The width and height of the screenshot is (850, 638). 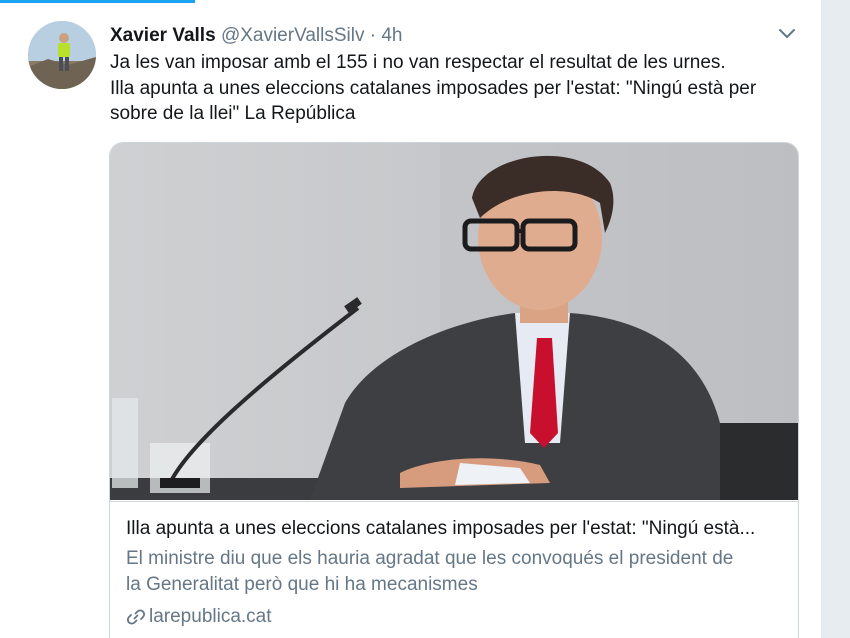 I want to click on card-domain-text: larepublica.cat, so click(x=210, y=616).